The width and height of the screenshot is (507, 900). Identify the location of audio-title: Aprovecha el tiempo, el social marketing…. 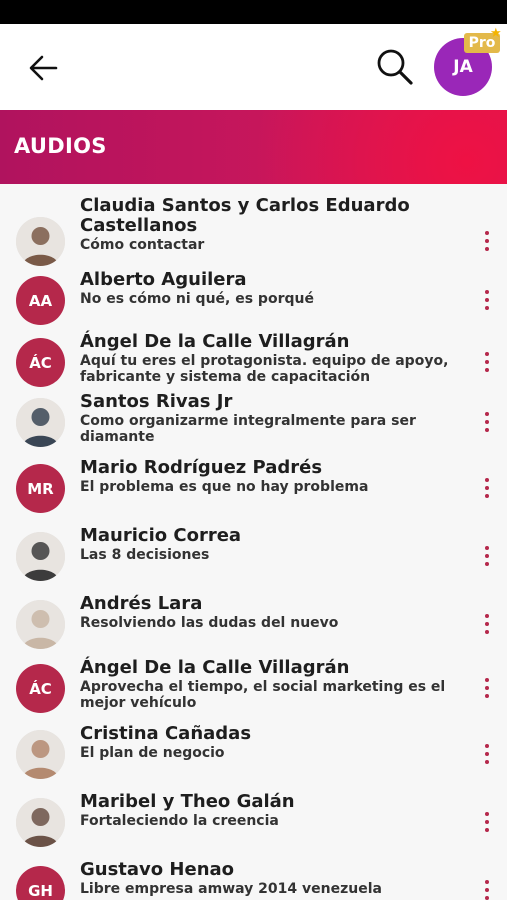
(263, 695).